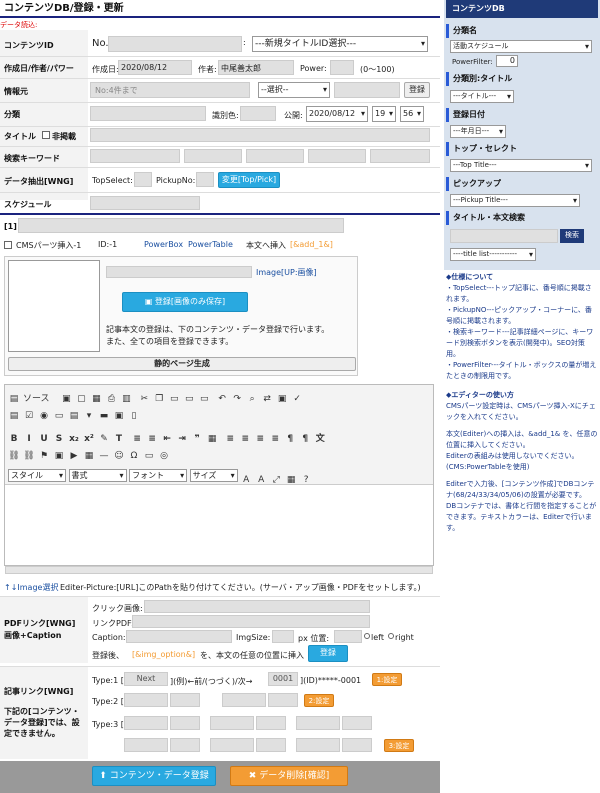 The height and width of the screenshot is (793, 600). Describe the element at coordinates (276, 480) in the screenshot. I see `maximize-icon: ⤢` at that location.